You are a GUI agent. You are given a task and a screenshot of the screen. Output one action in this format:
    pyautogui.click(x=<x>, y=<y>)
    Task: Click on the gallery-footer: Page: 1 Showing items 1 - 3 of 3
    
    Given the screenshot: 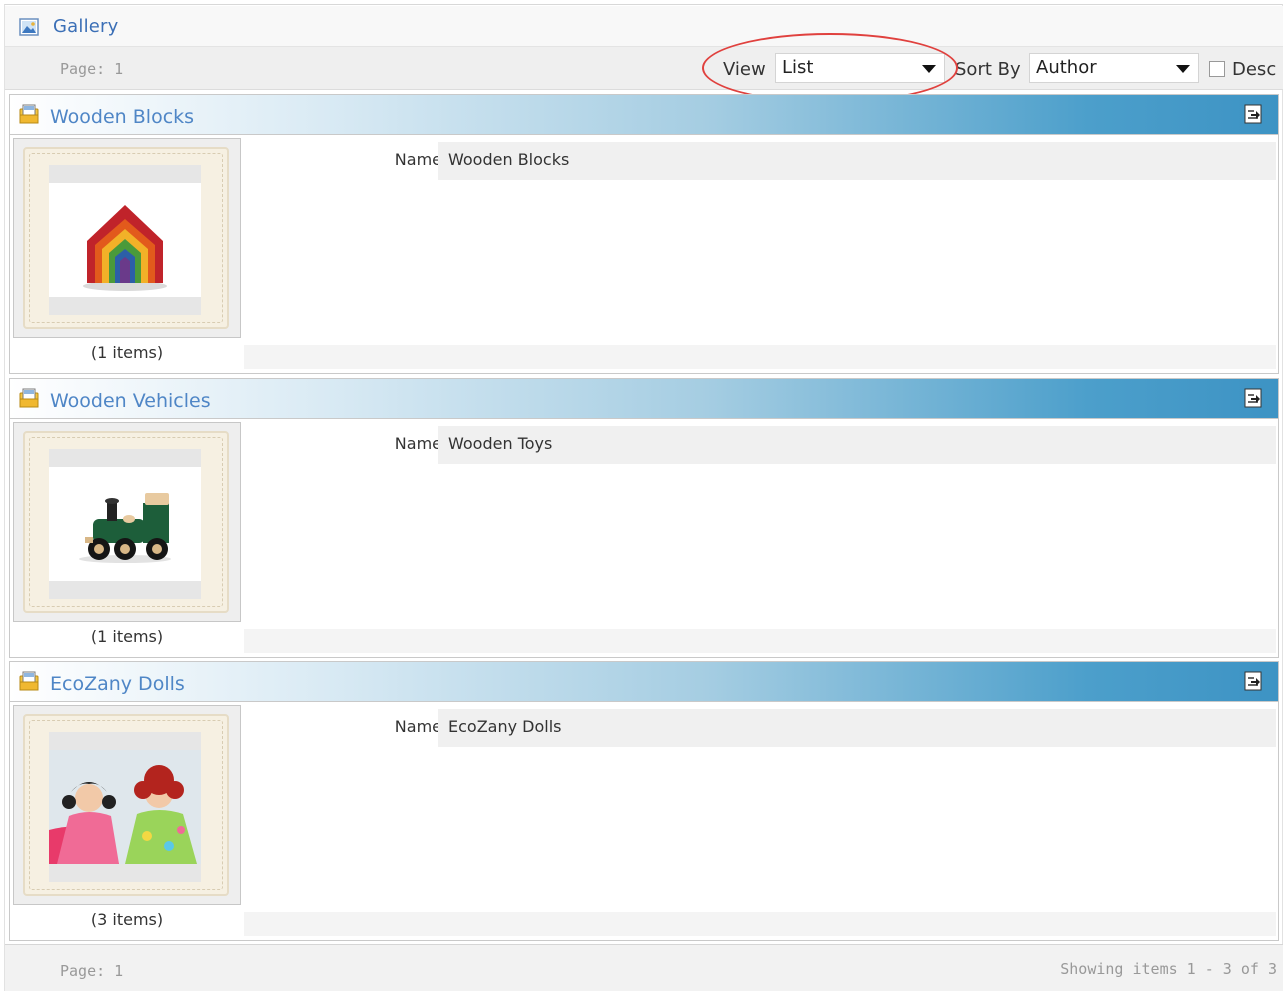 What is the action you would take?
    pyautogui.click(x=644, y=967)
    